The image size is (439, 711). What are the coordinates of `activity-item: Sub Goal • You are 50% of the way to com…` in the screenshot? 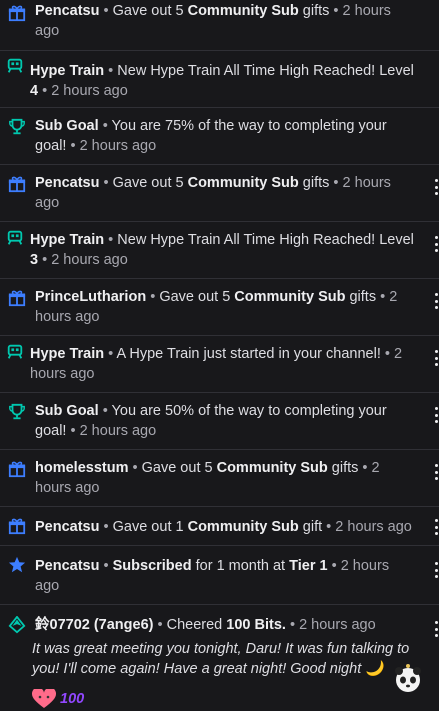 It's located at (219, 421).